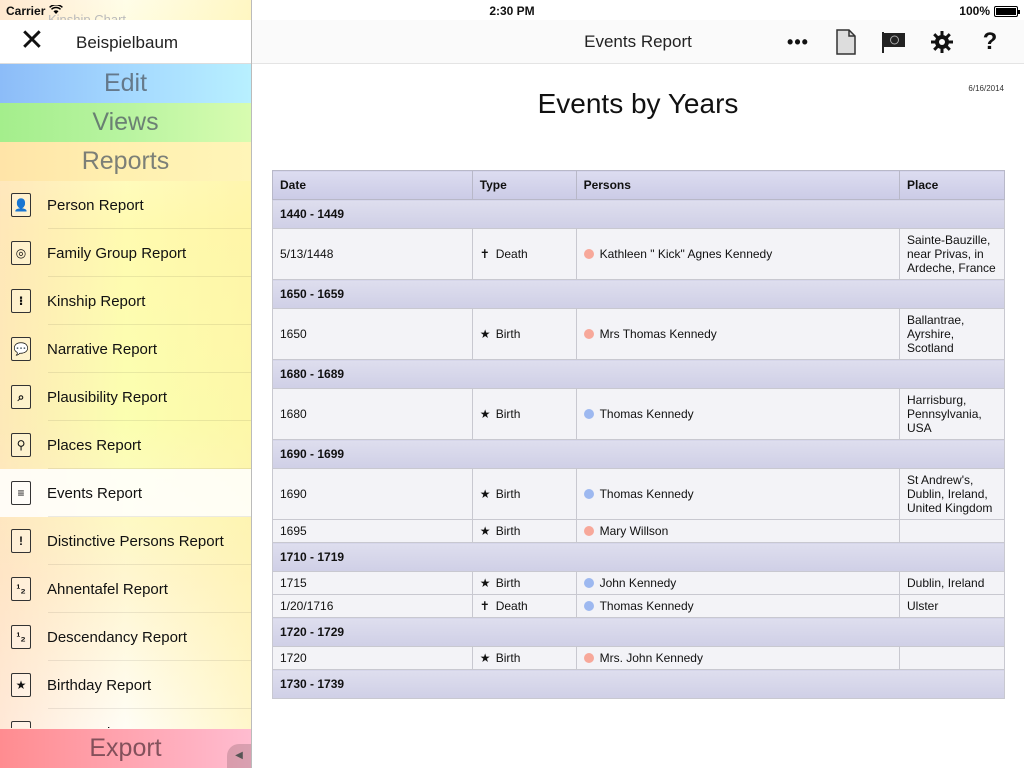  Describe the element at coordinates (846, 42) in the screenshot. I see `document-icon` at that location.